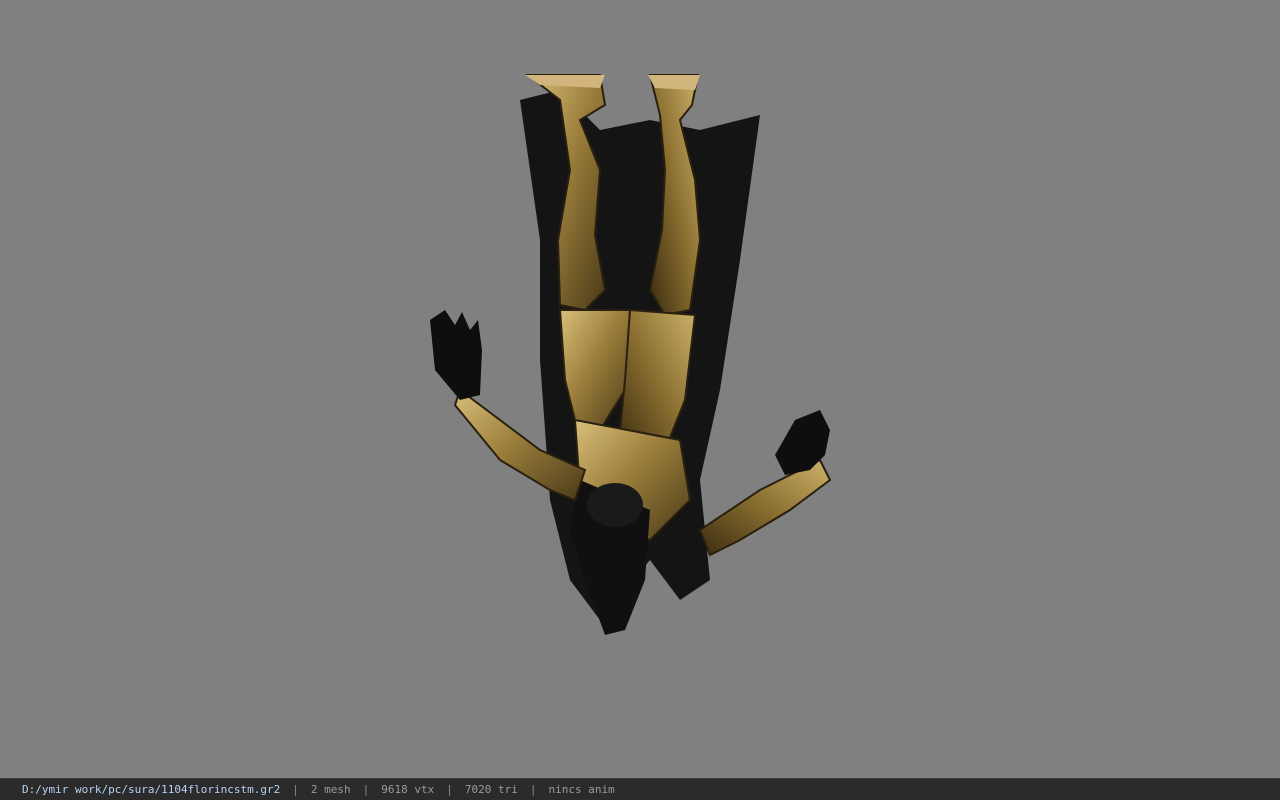 The width and height of the screenshot is (1280, 800). What do you see at coordinates (151, 789) in the screenshot?
I see `file-path: D:/ymir work/pc/sura/1104florincstm.gr2` at bounding box center [151, 789].